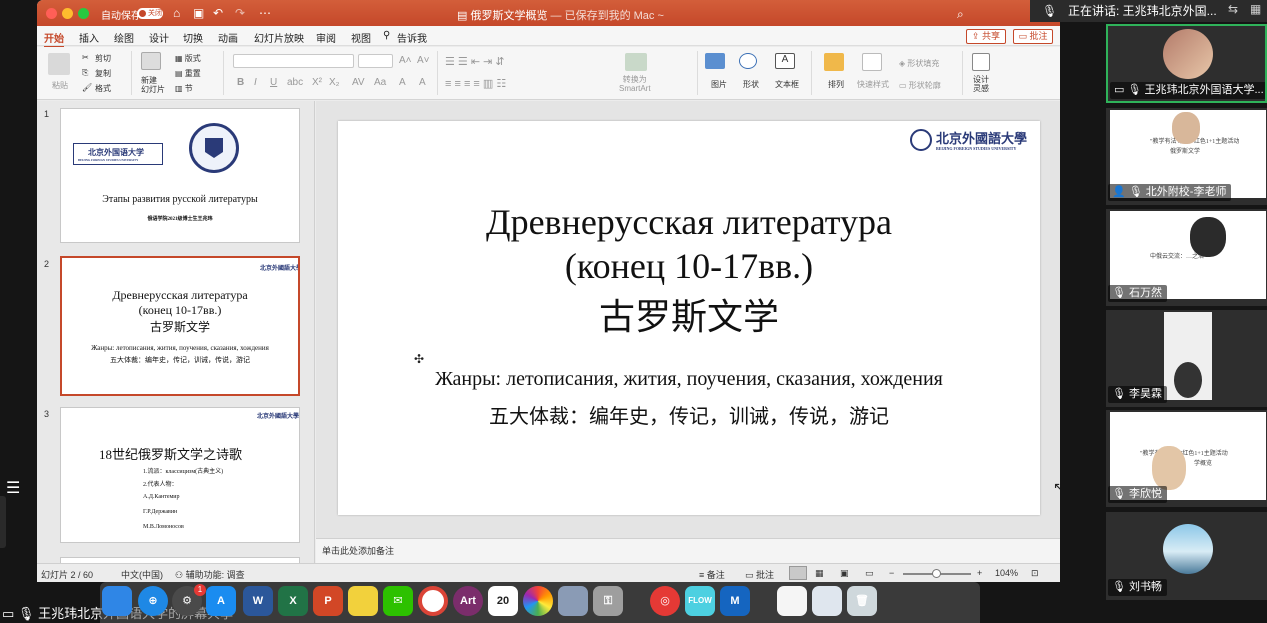 The width and height of the screenshot is (1267, 623). Describe the element at coordinates (1035, 573) in the screenshot. I see `fit-to-window-icon: ⊡` at that location.